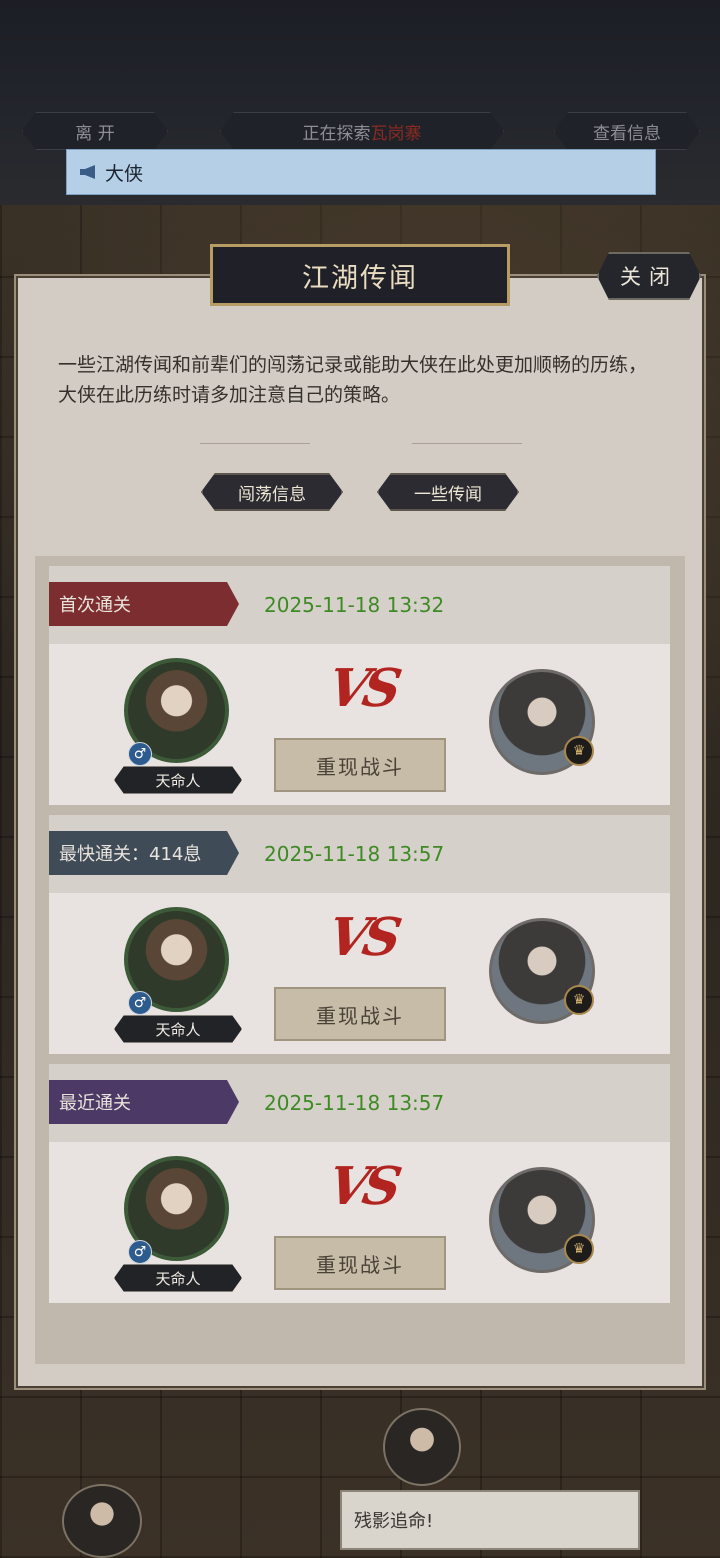 Image resolution: width=720 pixels, height=1558 pixels. What do you see at coordinates (396, 133) in the screenshot?
I see `exploring-location: 瓦岗寨` at bounding box center [396, 133].